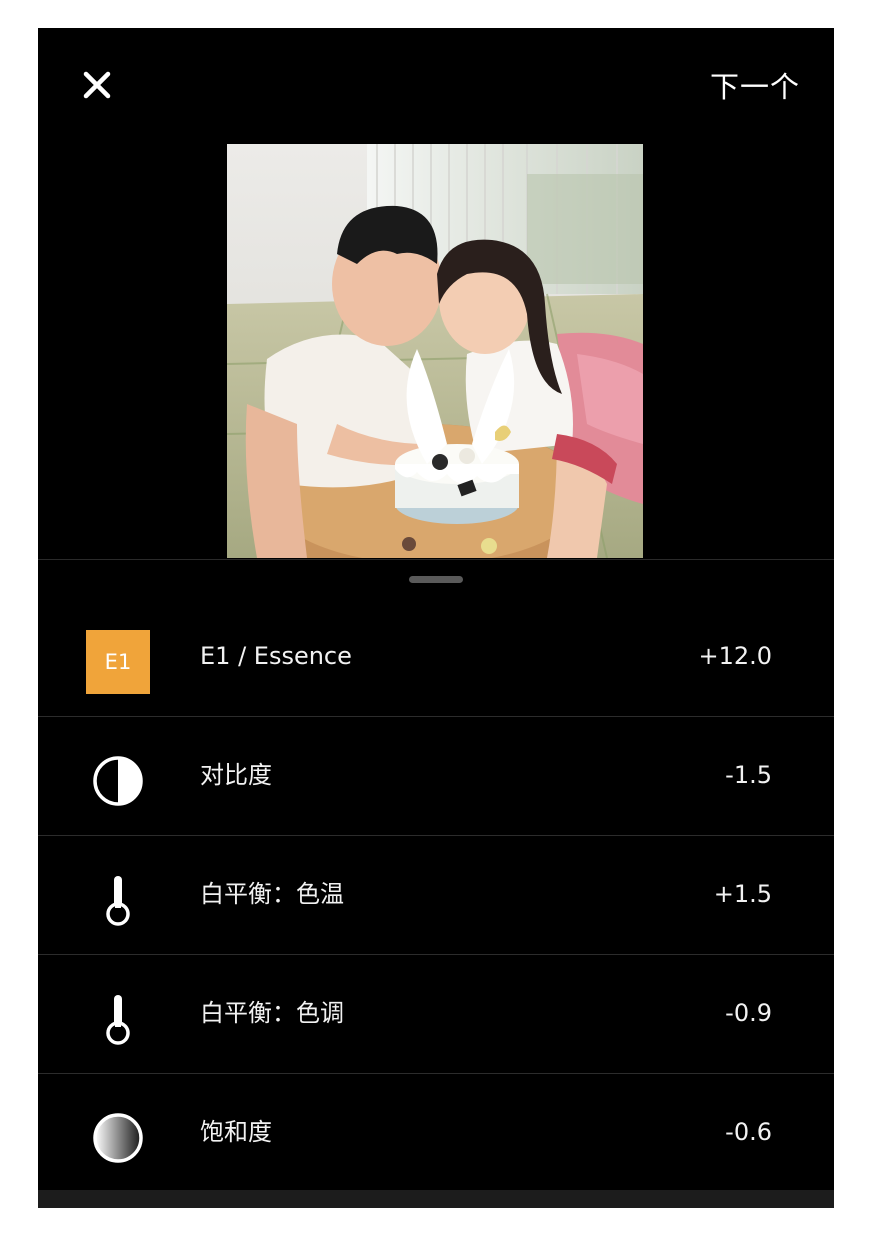  What do you see at coordinates (118, 1138) in the screenshot?
I see `saturation-icon` at bounding box center [118, 1138].